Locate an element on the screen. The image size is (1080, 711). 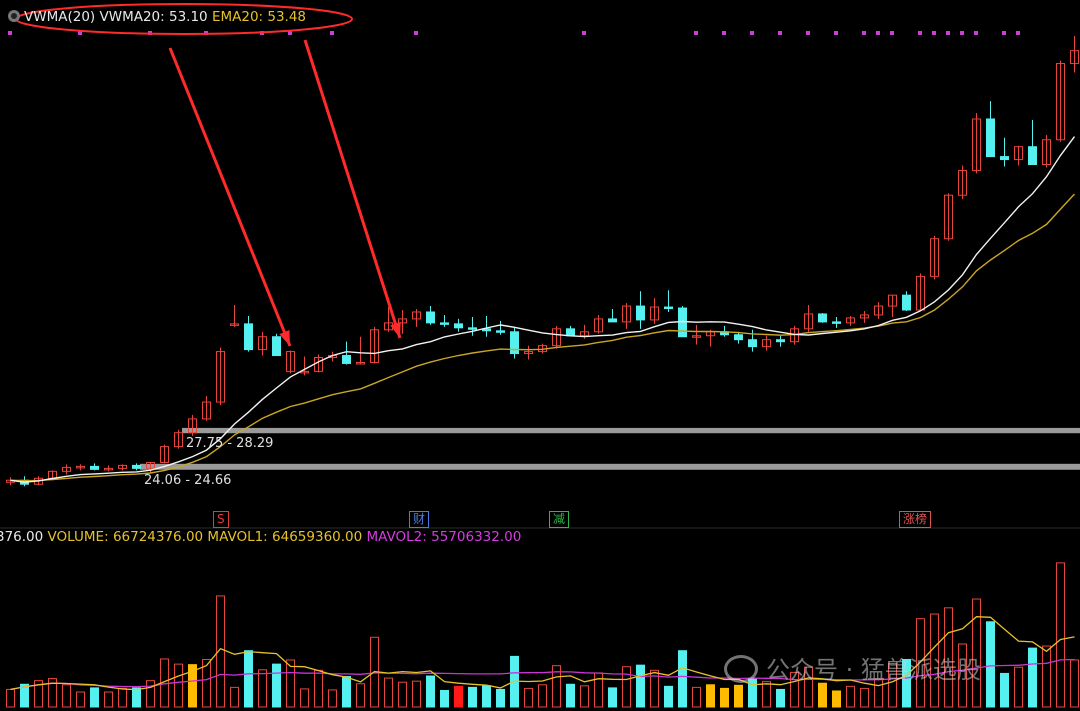
vwma-value: 53.10 is located at coordinates (188, 17).